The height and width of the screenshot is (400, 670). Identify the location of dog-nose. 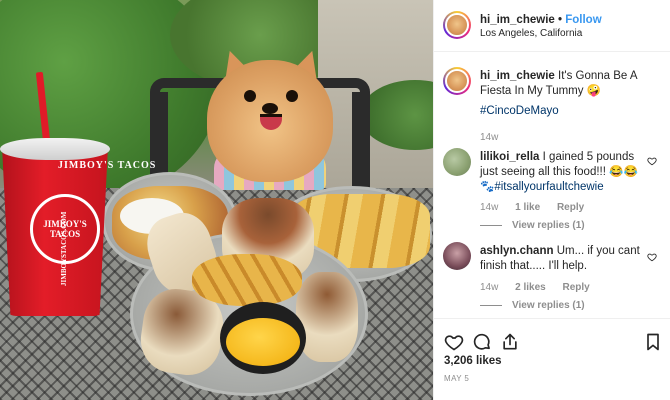
(270, 108).